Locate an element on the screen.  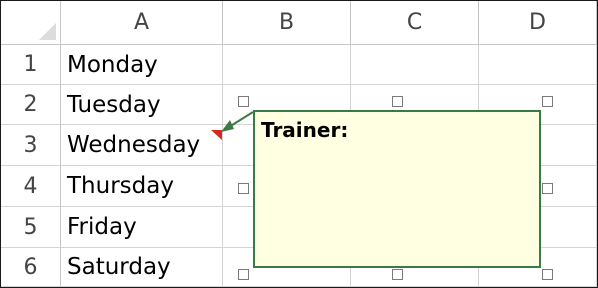
comment-author: Trainer: is located at coordinates (305, 130).